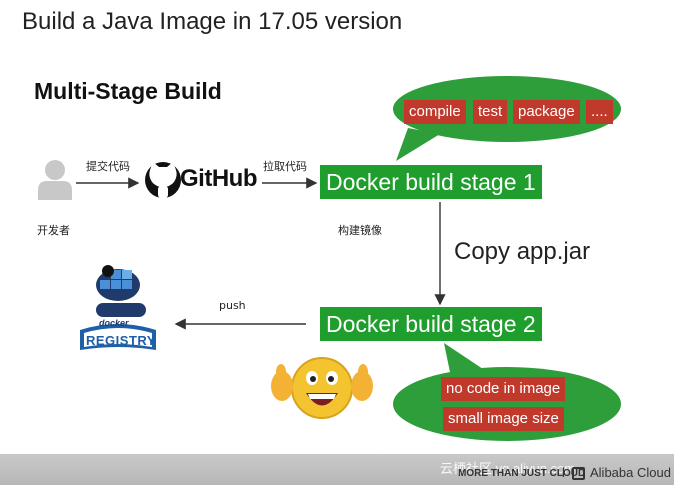 The image size is (674, 485). What do you see at coordinates (431, 324) in the screenshot?
I see `stage-2-box: Docker build stage 2` at bounding box center [431, 324].